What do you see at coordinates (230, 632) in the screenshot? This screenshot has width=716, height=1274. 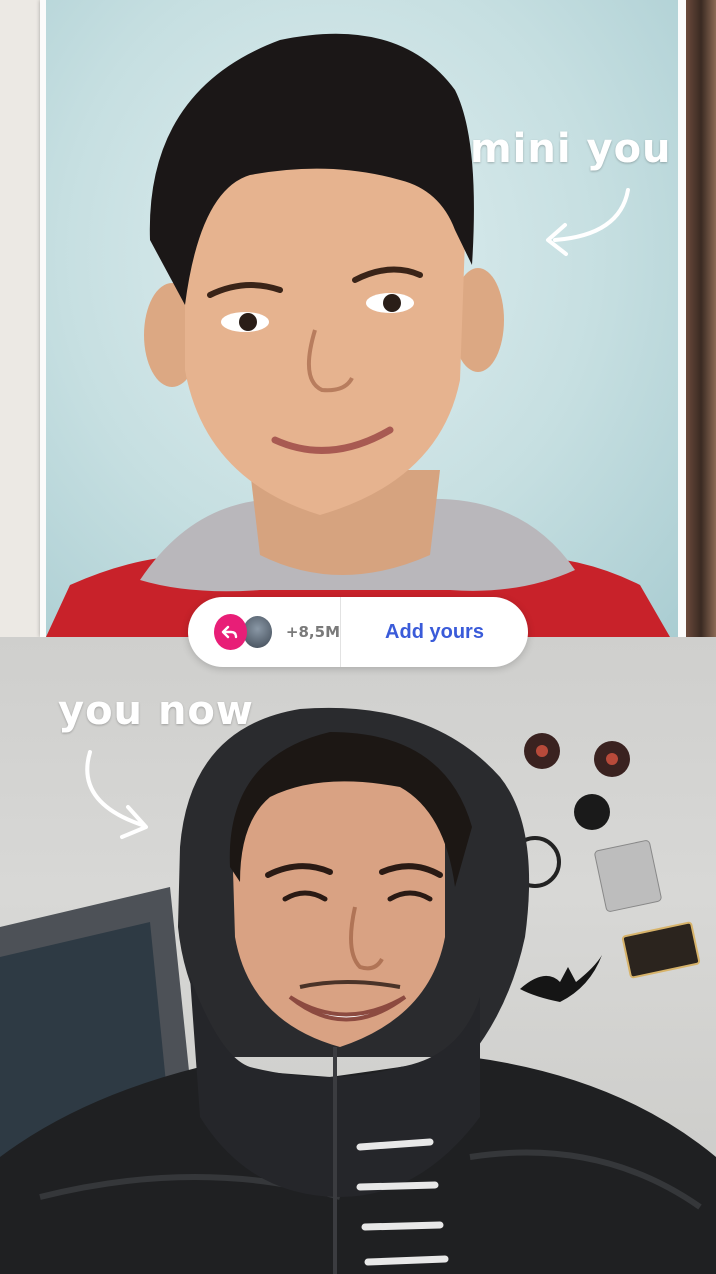 I see `reply-arrow-icon` at bounding box center [230, 632].